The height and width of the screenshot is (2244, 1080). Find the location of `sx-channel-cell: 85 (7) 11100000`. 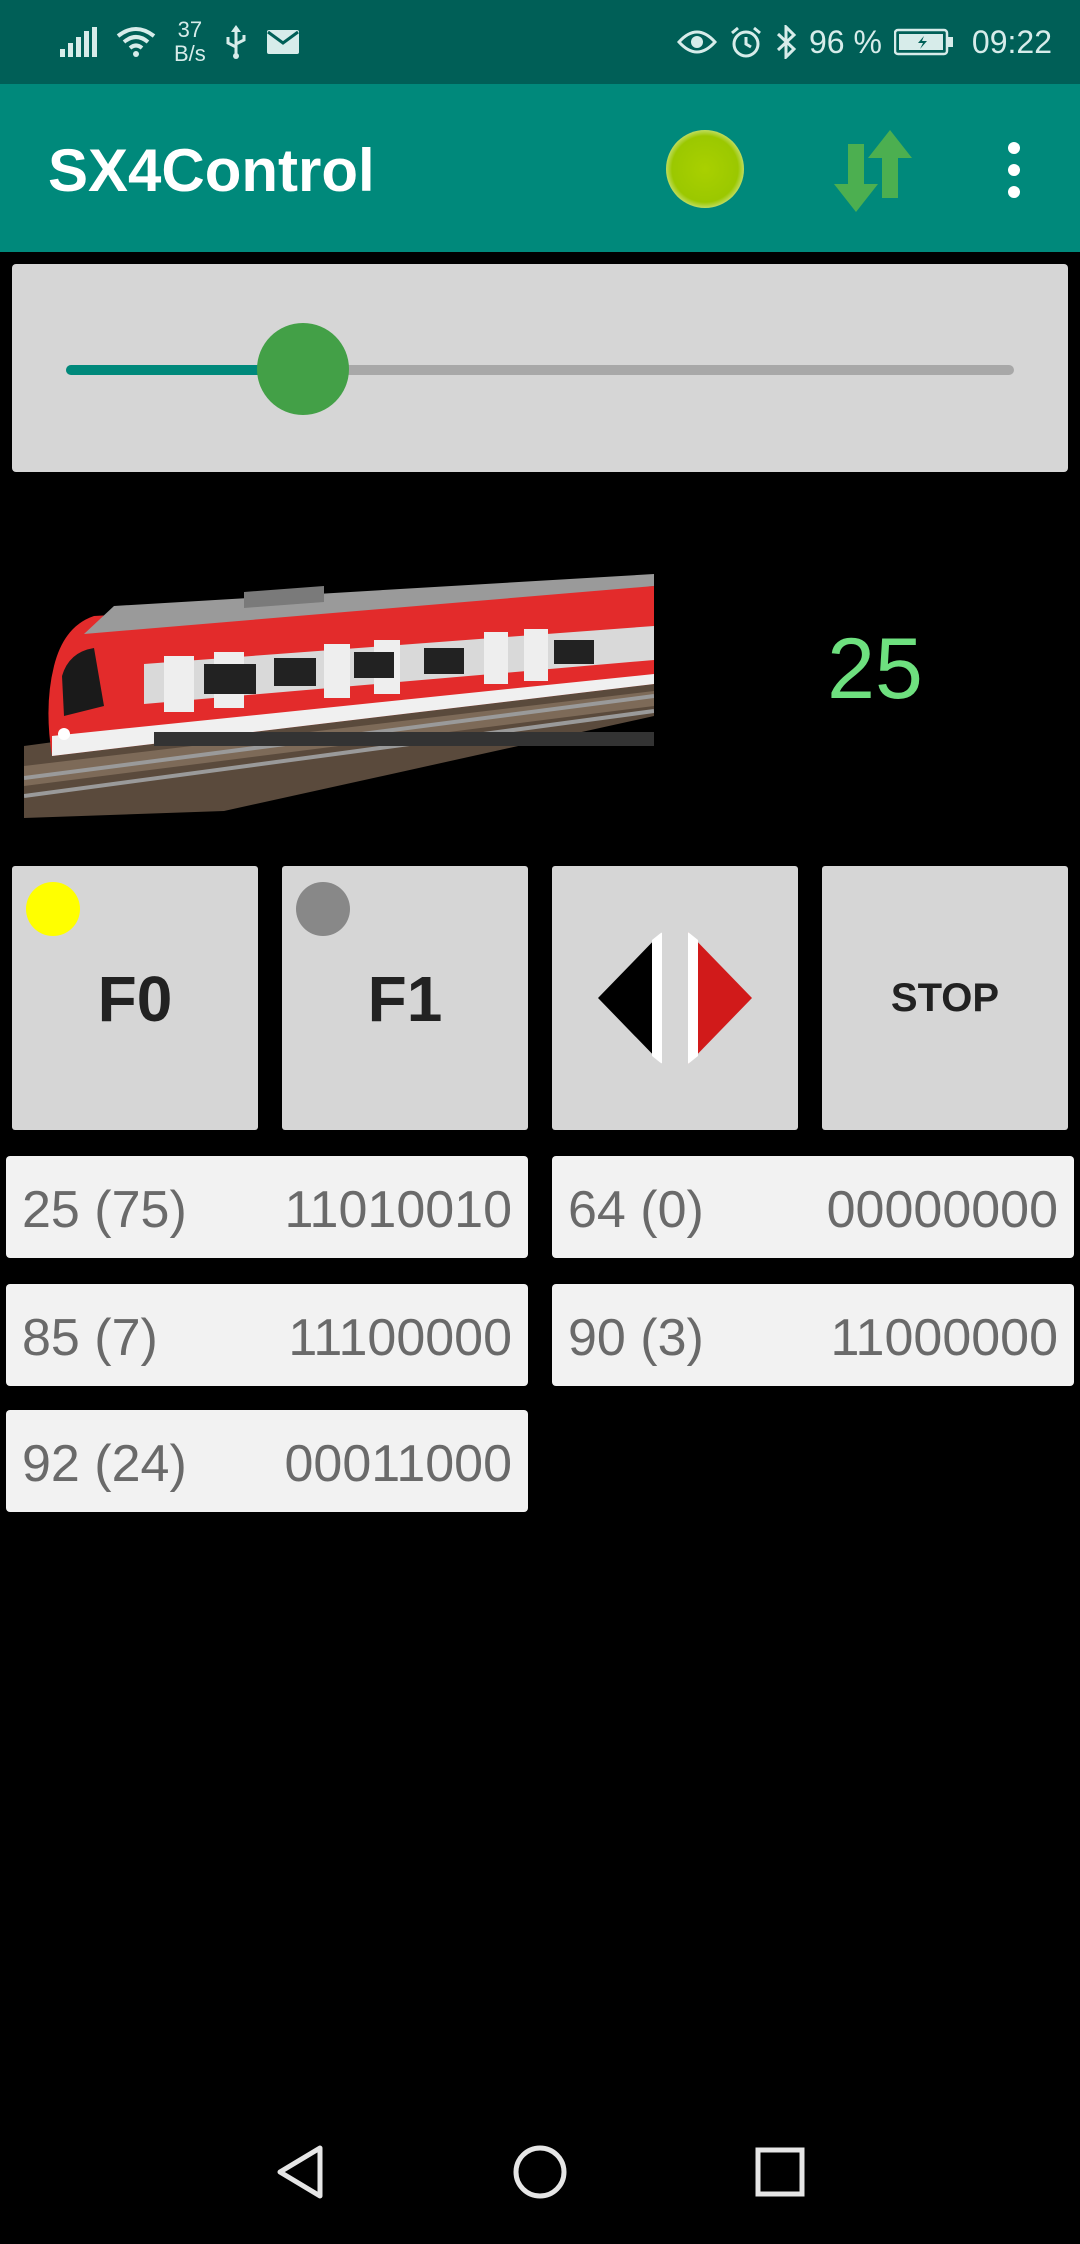

sx-channel-cell: 85 (7) 11100000 is located at coordinates (267, 1335).